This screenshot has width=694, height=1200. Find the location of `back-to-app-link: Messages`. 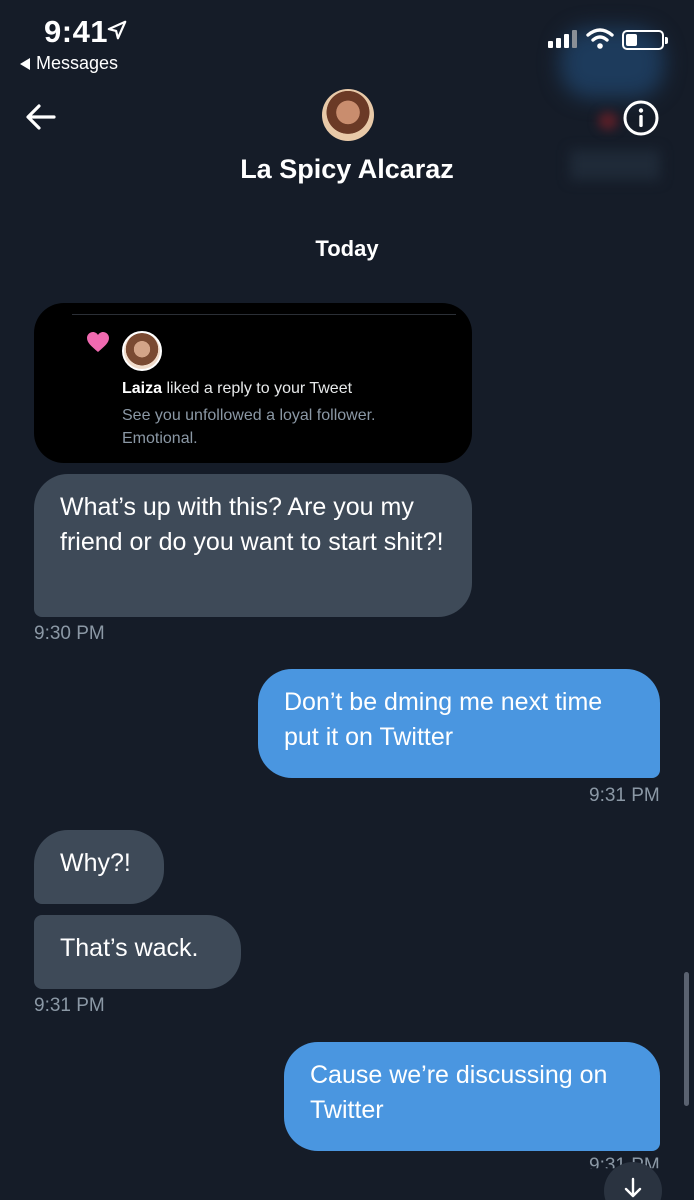

back-to-app-link: Messages is located at coordinates (69, 63).